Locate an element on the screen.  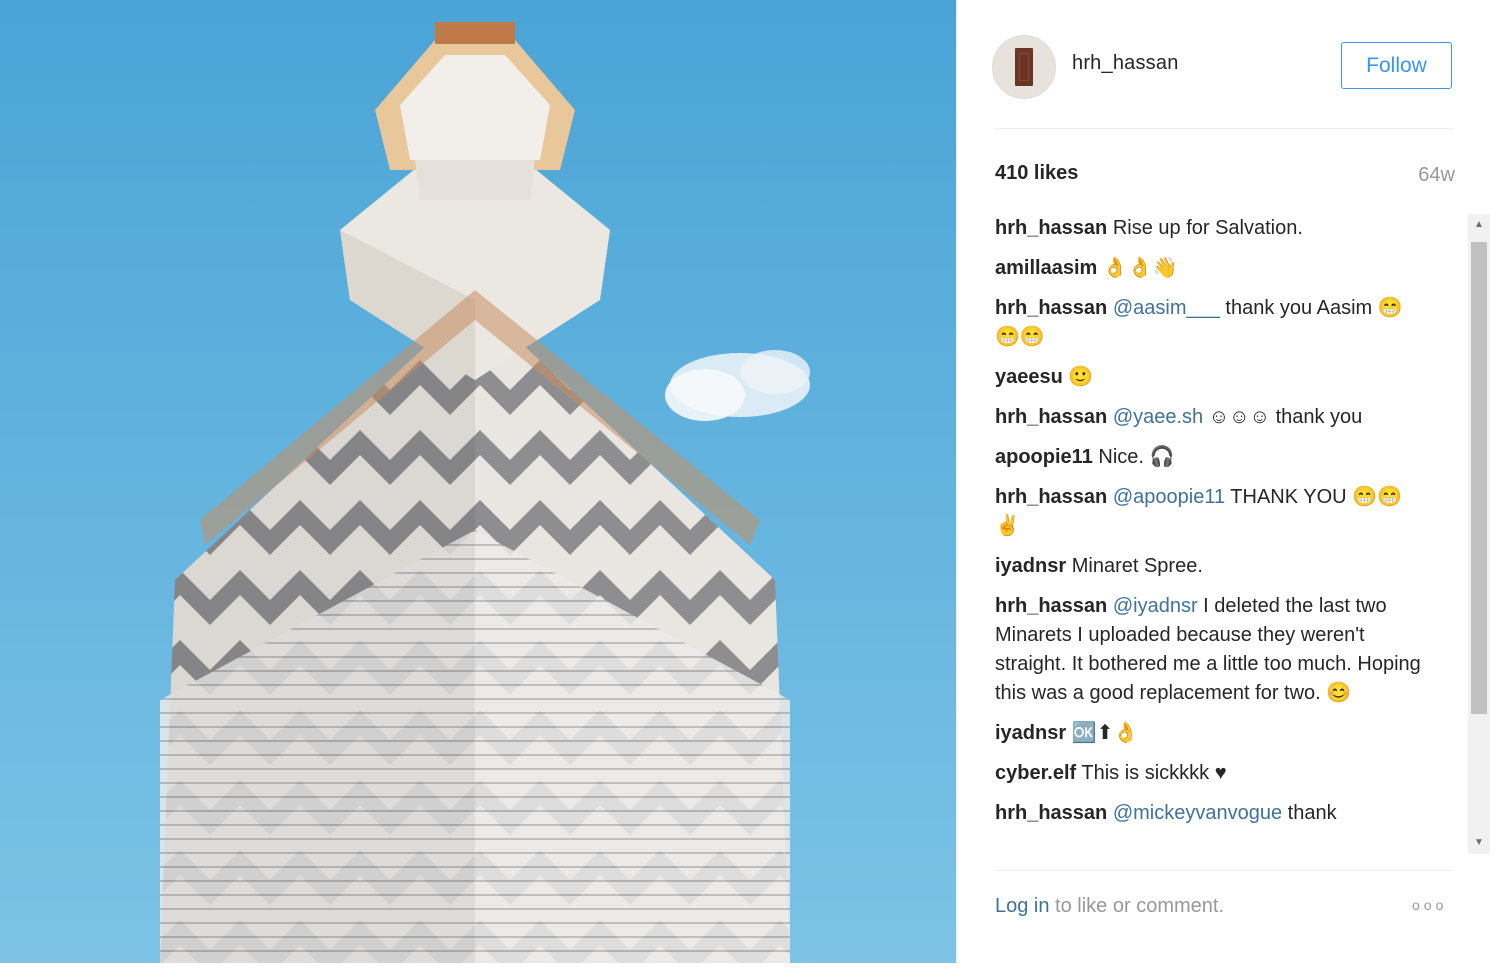
login-prompt: Log in to like or comment. is located at coordinates (1109, 906).